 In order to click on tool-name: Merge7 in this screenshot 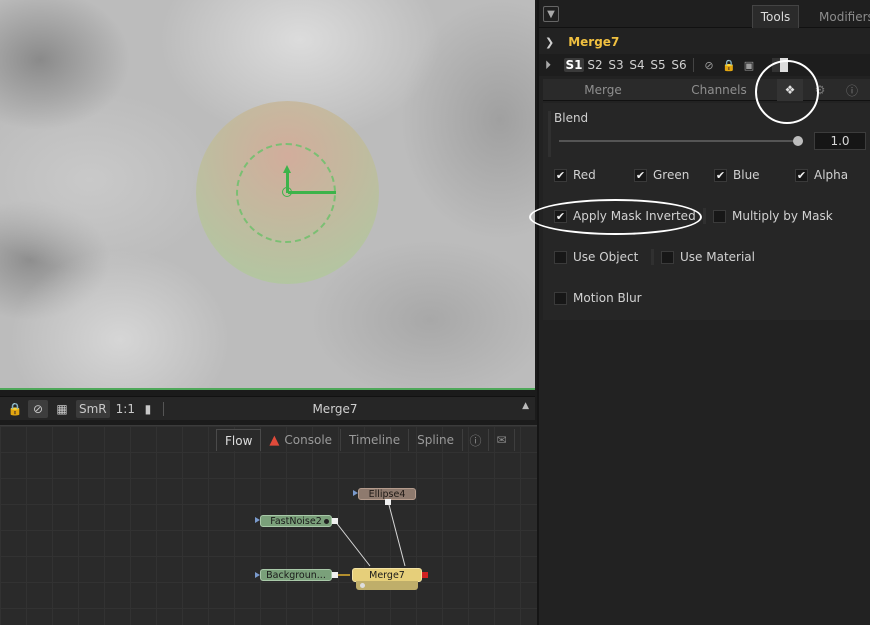, I will do `click(594, 42)`.